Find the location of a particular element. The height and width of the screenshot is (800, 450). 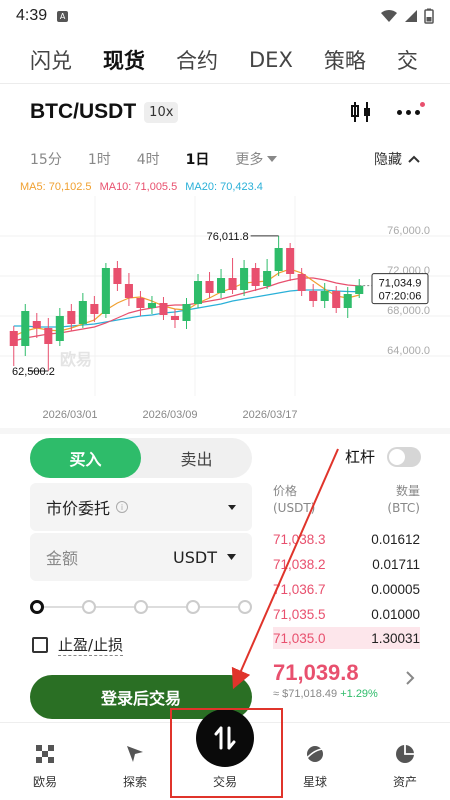

tab-swap: 闪兑 is located at coordinates (51, 60).